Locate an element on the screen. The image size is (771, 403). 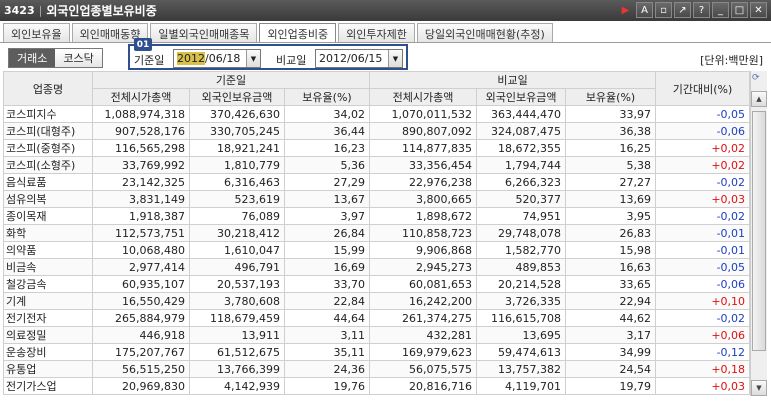
col-compare-foreign-amt: 외국인보유금액 is located at coordinates (521, 97).